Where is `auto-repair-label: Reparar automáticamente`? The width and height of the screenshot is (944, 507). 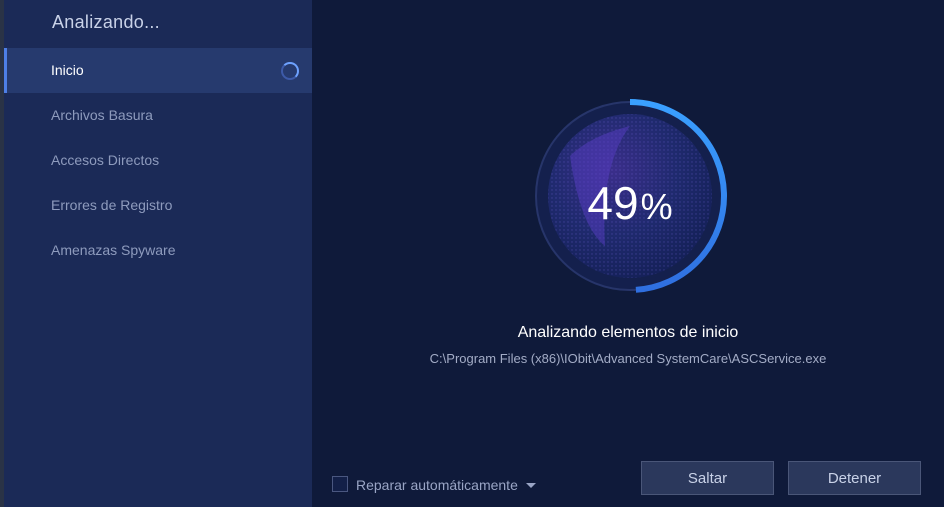
auto-repair-label: Reparar automáticamente is located at coordinates (437, 485).